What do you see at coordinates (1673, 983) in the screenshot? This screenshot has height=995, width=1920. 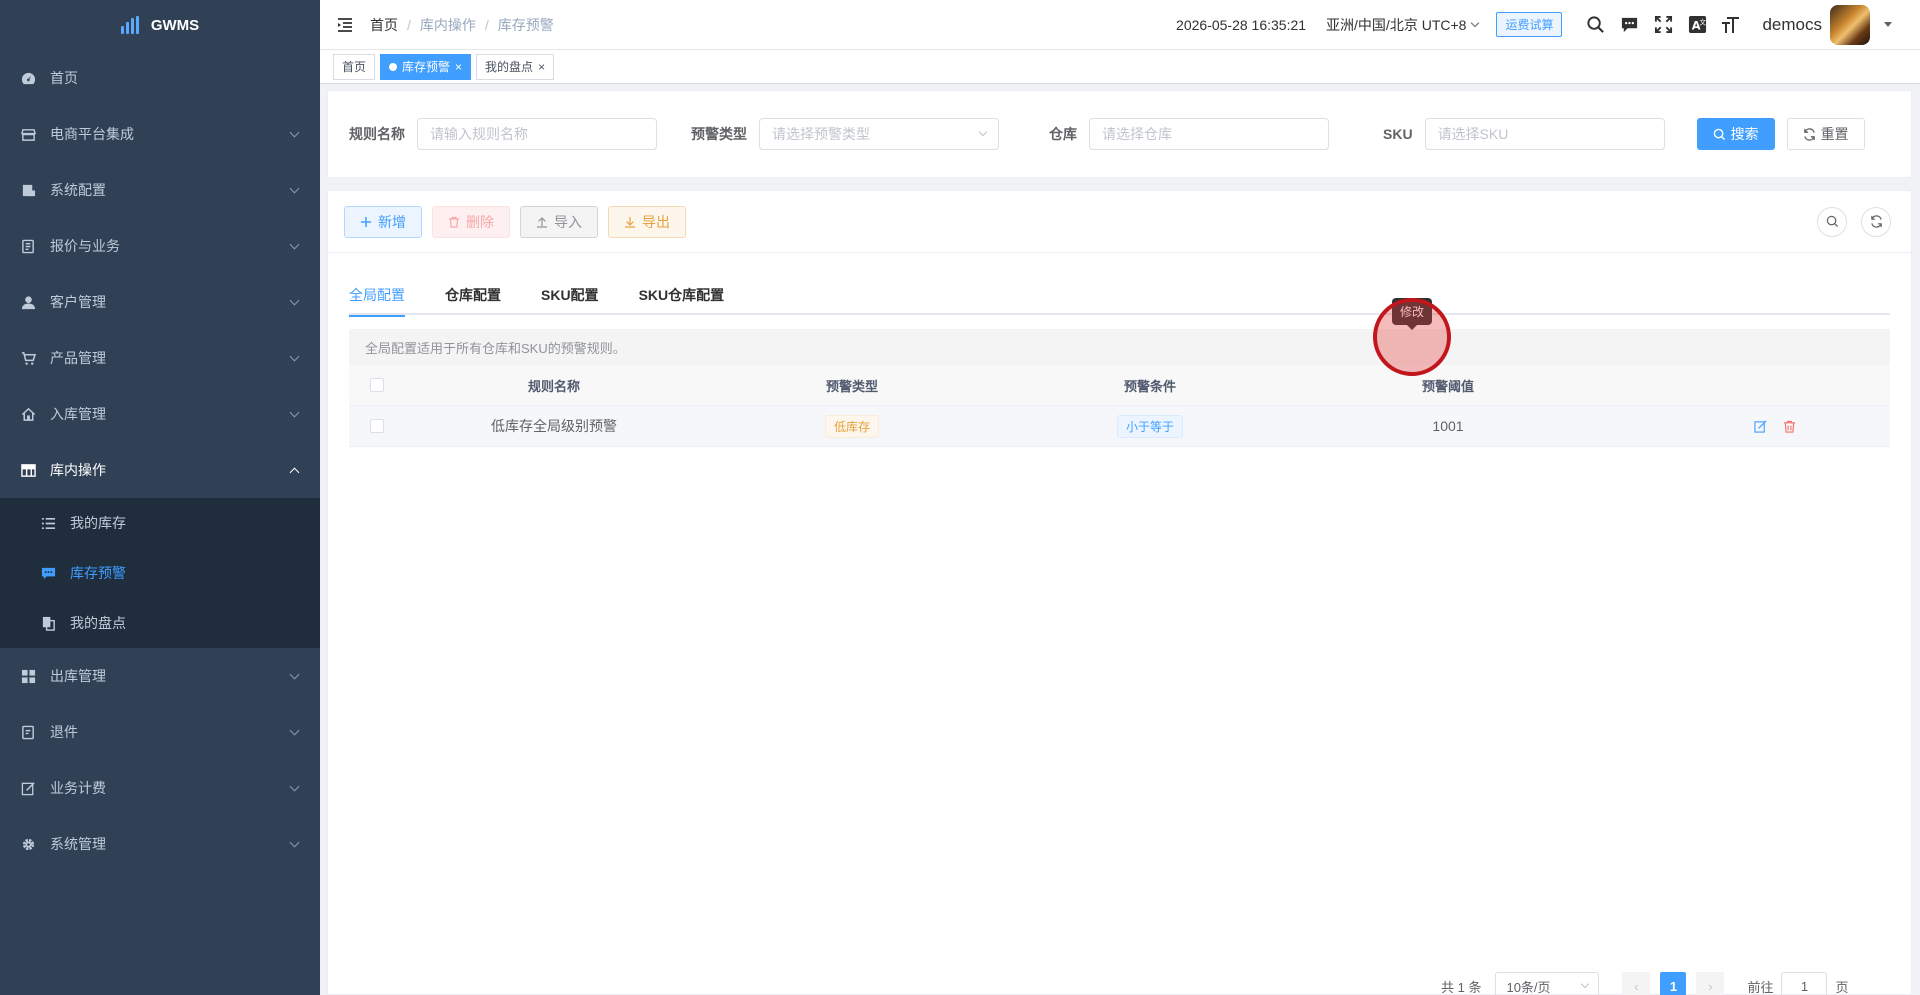 I see `page-number-current: 1` at bounding box center [1673, 983].